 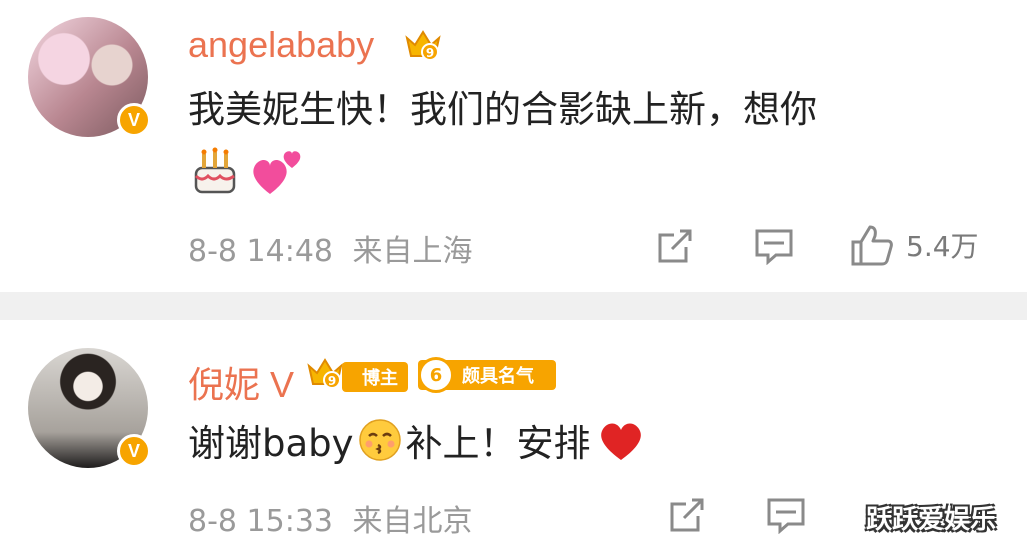 I want to click on two-hearts-icon, so click(x=277, y=172).